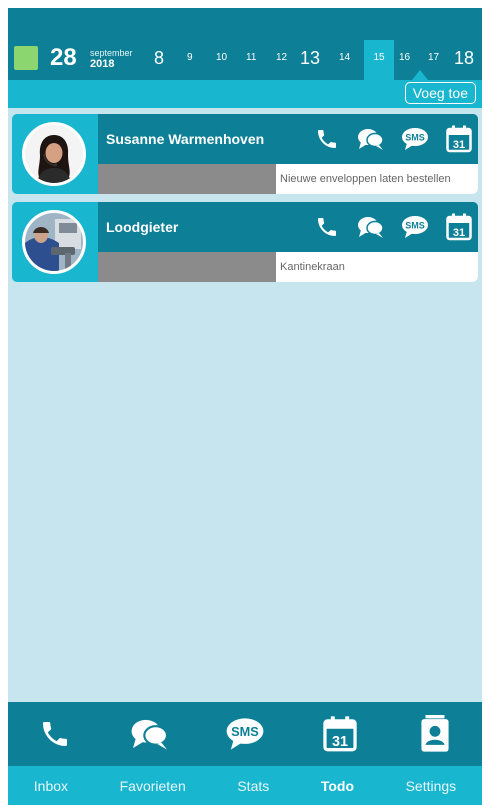 The height and width of the screenshot is (805, 484). Describe the element at coordinates (159, 58) in the screenshot. I see `day-8: 8` at that location.